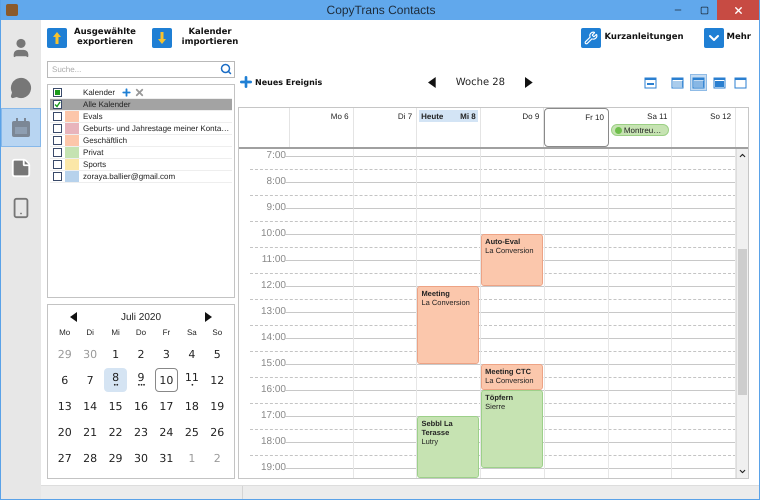 Image resolution: width=760 pixels, height=500 pixels. I want to click on calendar-row: Privat, so click(141, 153).